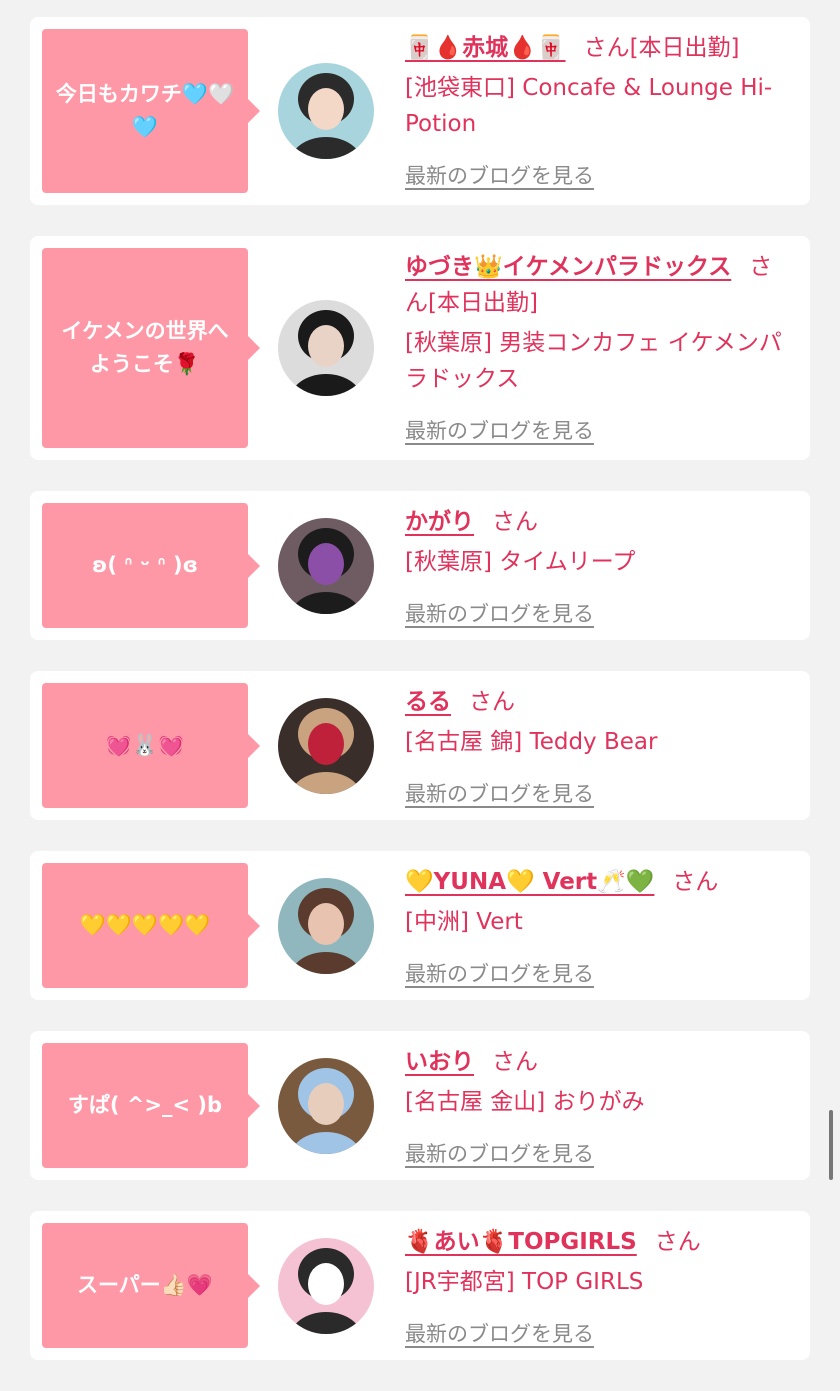  What do you see at coordinates (521, 1242) in the screenshot?
I see `cast-name-link: 🫀あい🫀TOPGIRLS` at bounding box center [521, 1242].